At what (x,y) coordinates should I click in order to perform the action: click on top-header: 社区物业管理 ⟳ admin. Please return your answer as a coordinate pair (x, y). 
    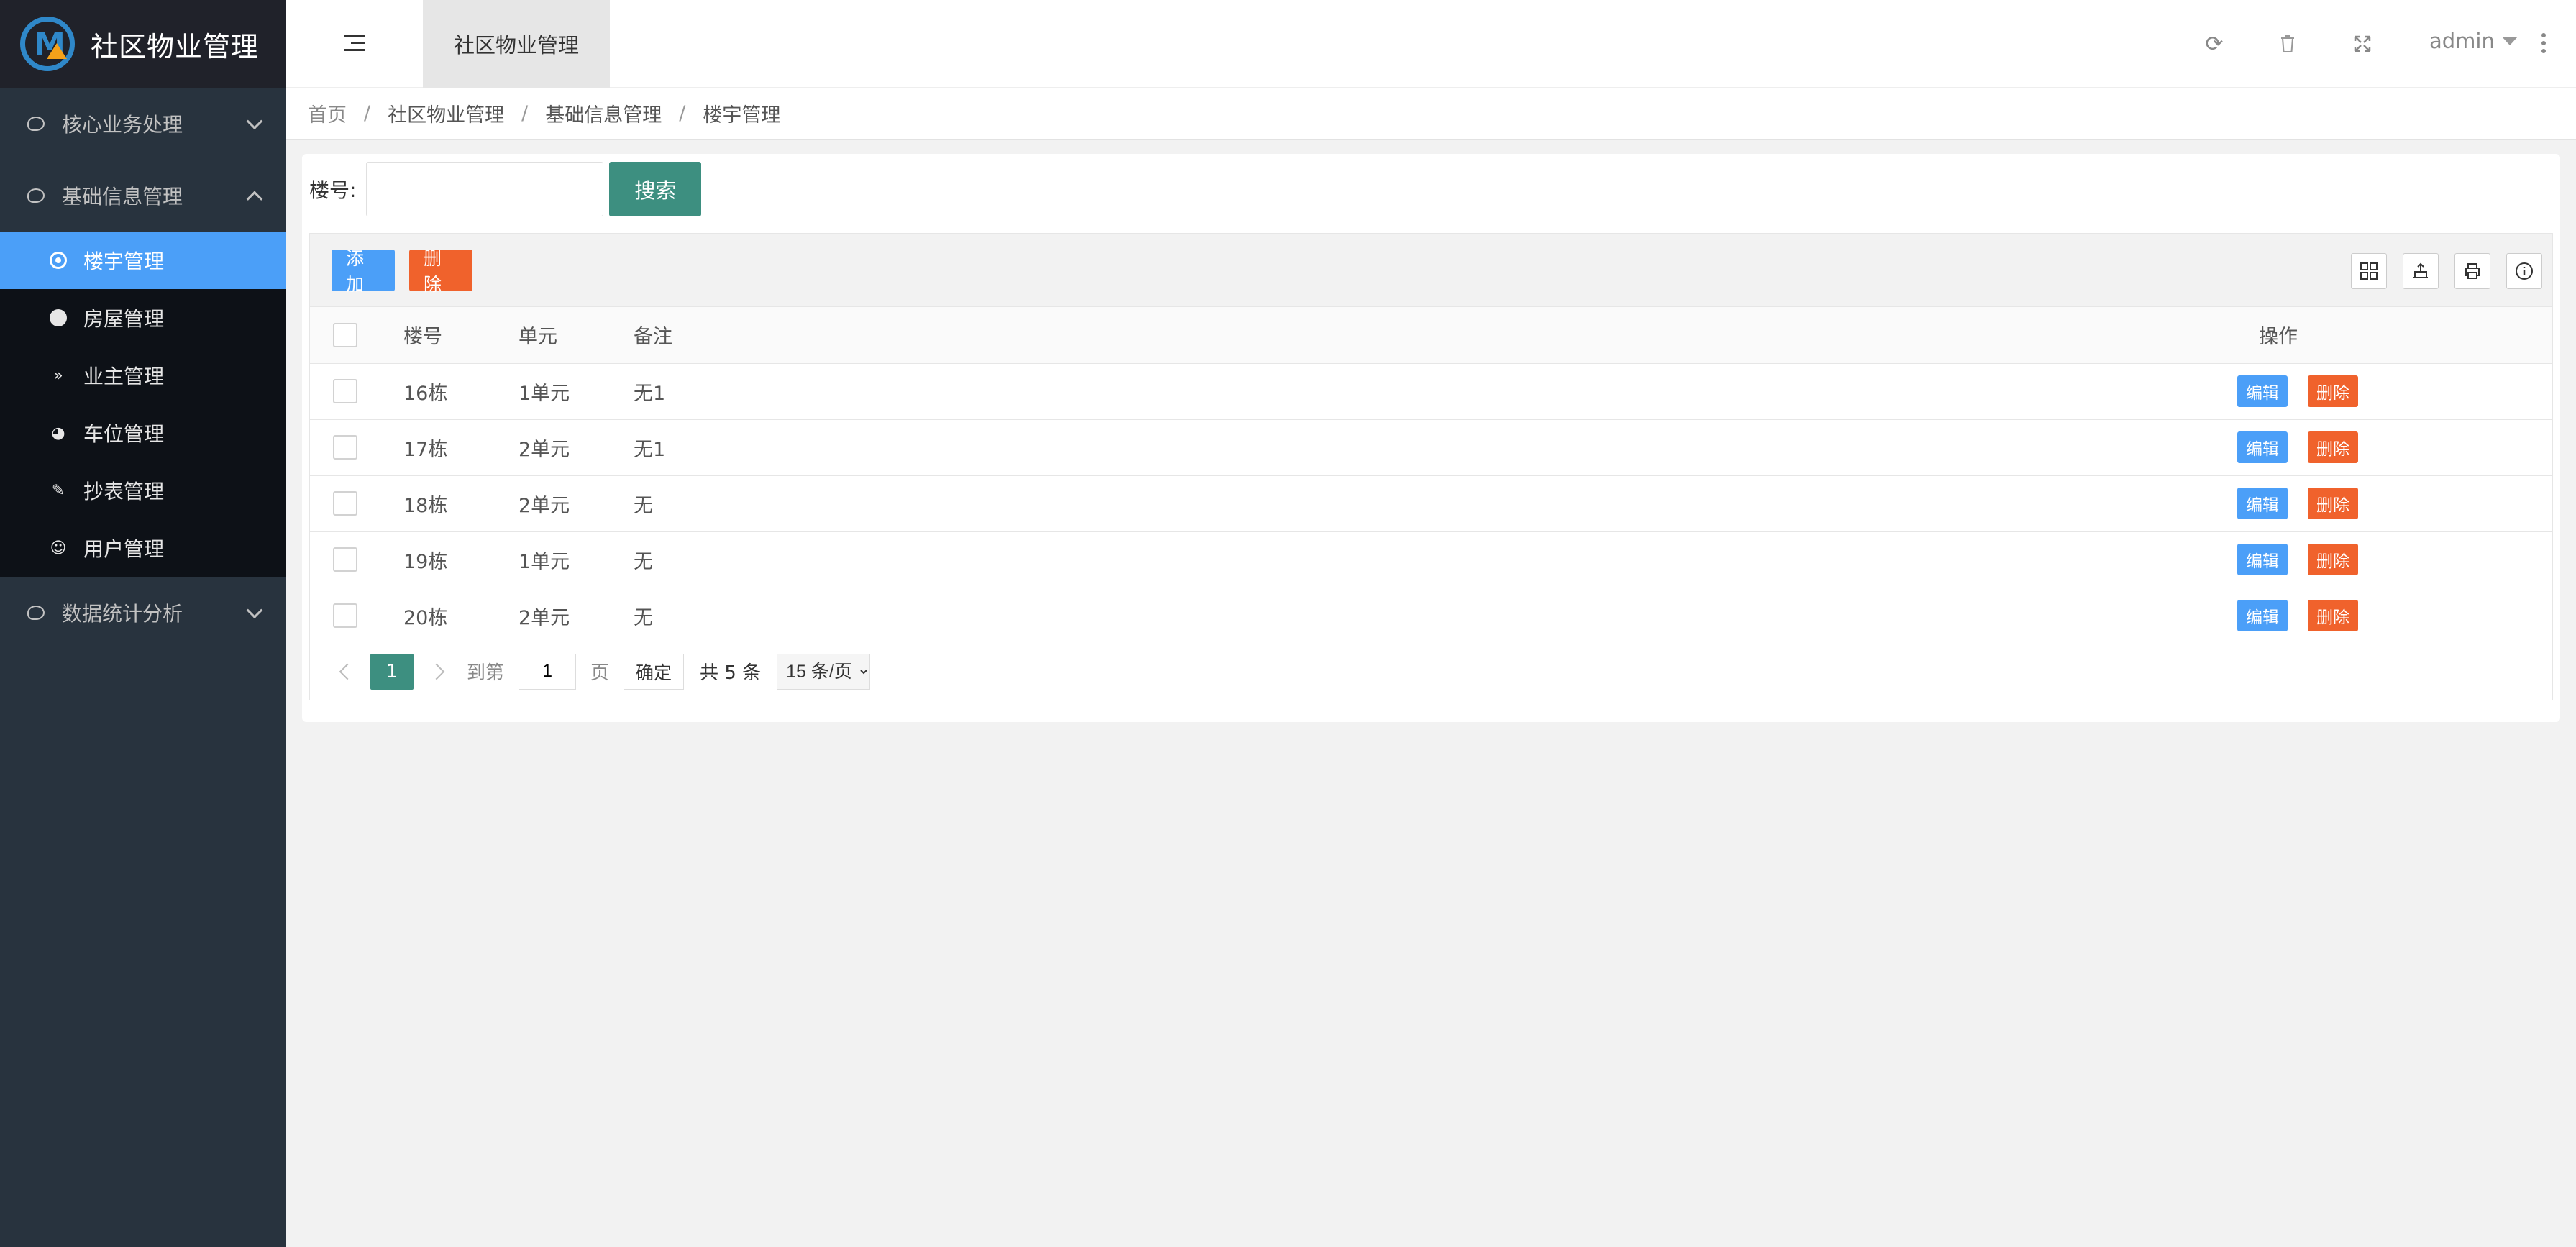
    Looking at the image, I should click on (1431, 44).